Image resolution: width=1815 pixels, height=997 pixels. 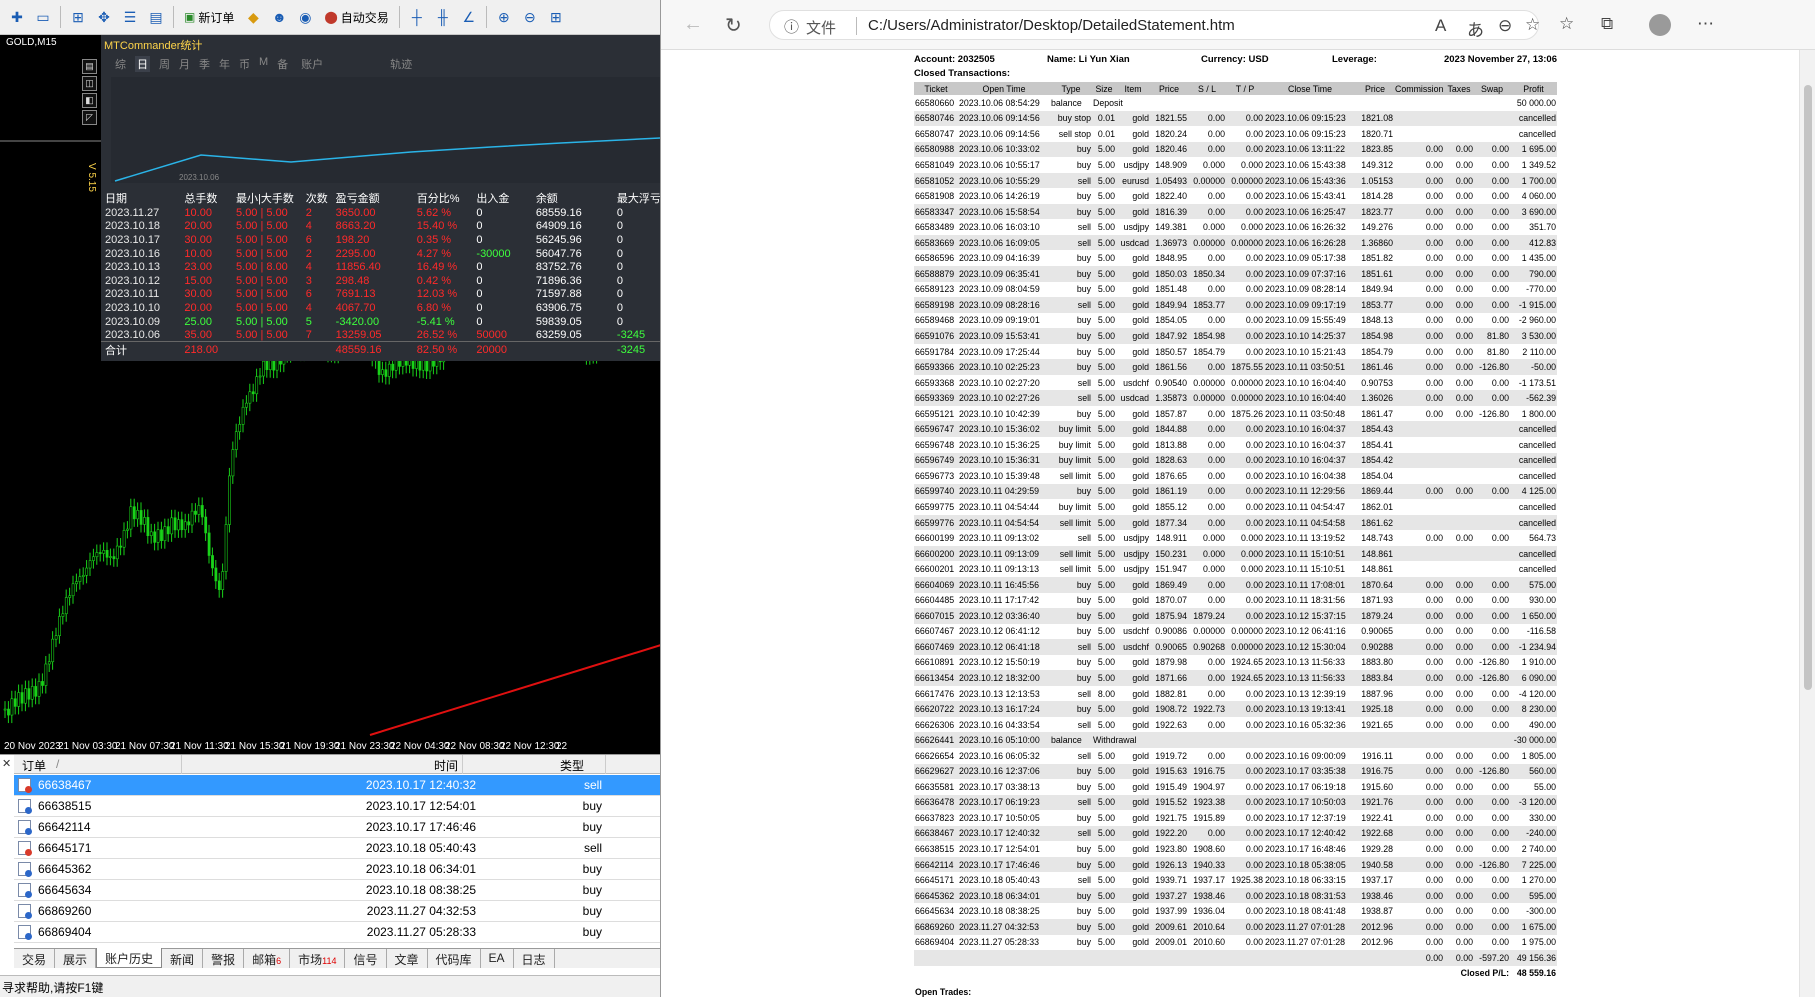 I want to click on mtc-tab-9: 账户, so click(x=312, y=64).